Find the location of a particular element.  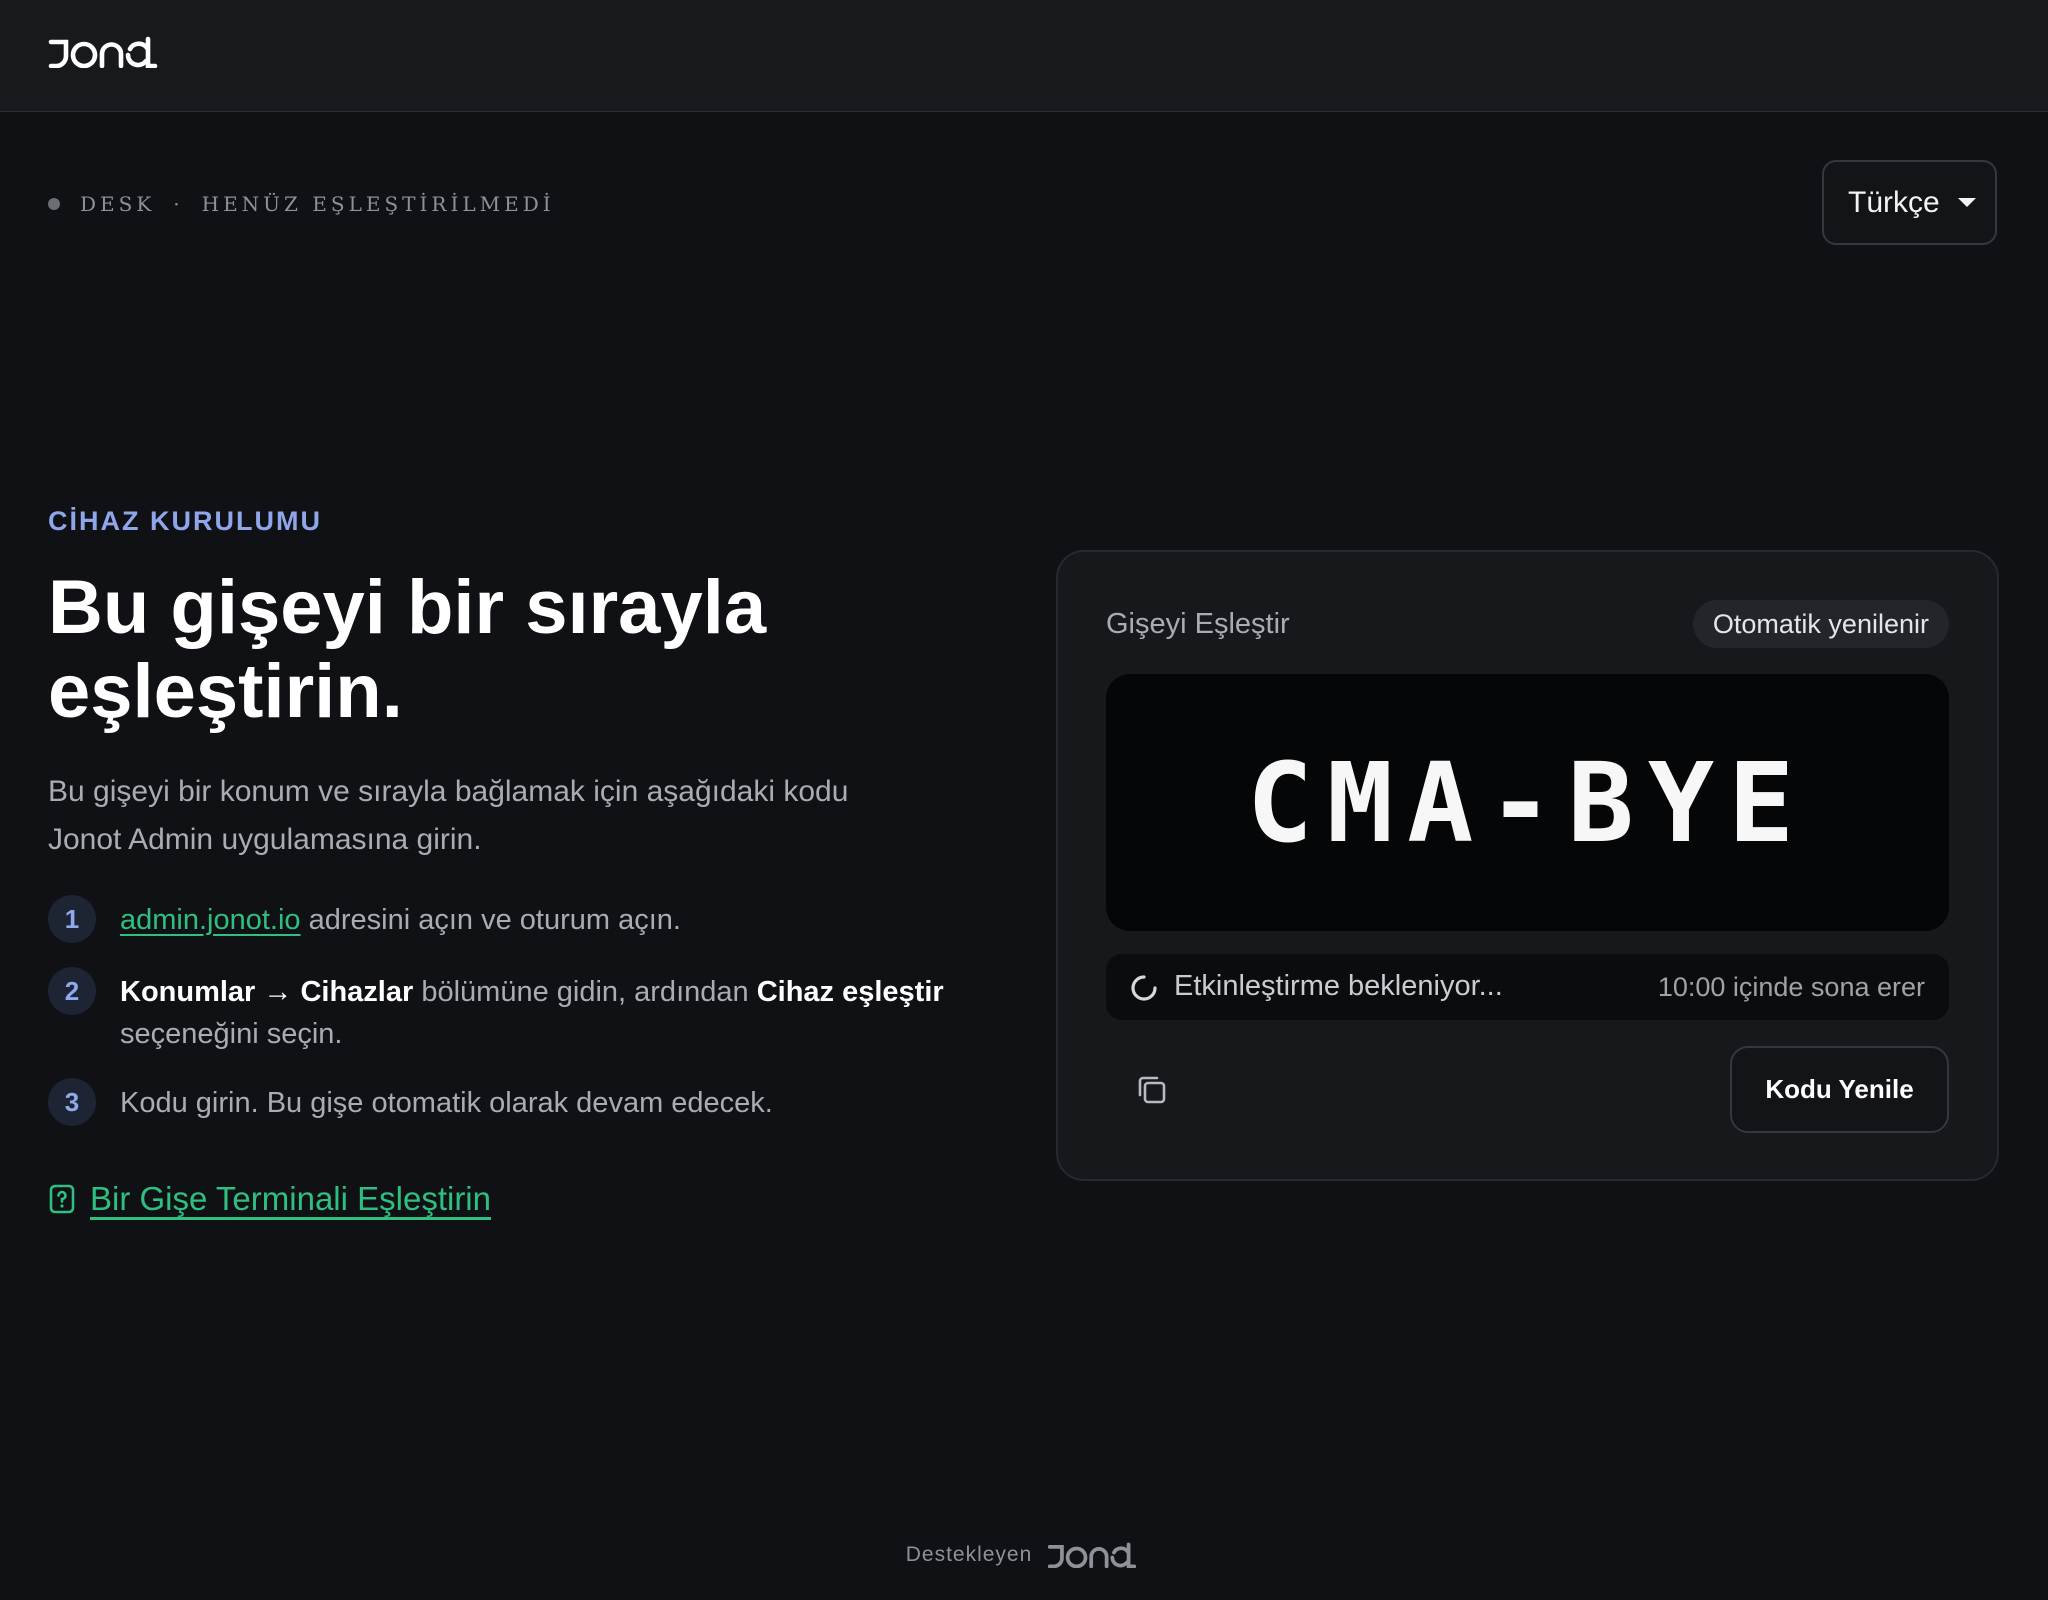

admin-link: admin.jonot.io is located at coordinates (210, 920).